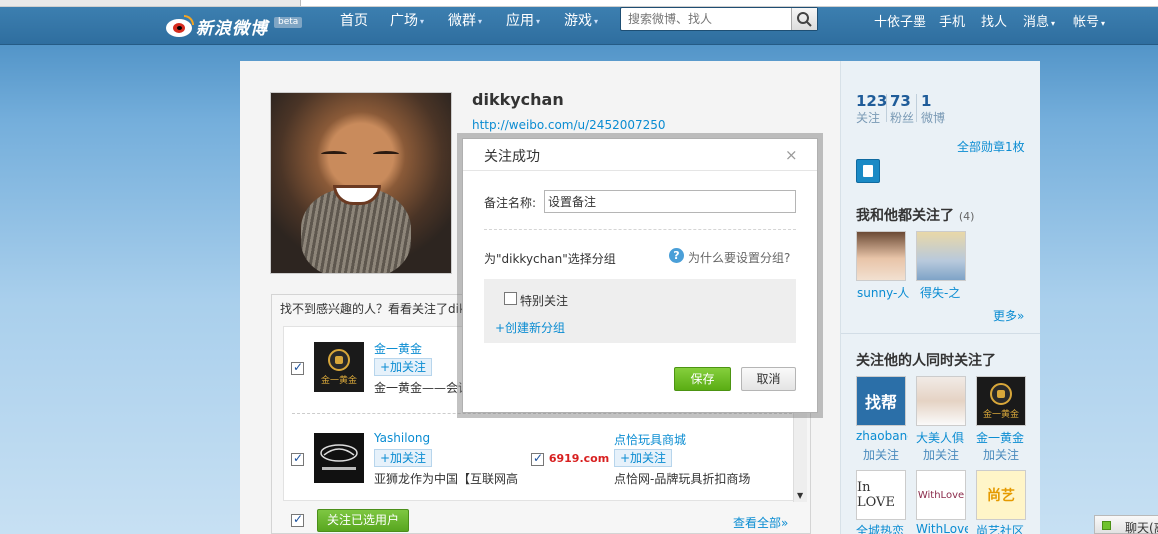 This screenshot has height=534, width=1158. I want to click on user-name-link: Yashilong, so click(402, 438).